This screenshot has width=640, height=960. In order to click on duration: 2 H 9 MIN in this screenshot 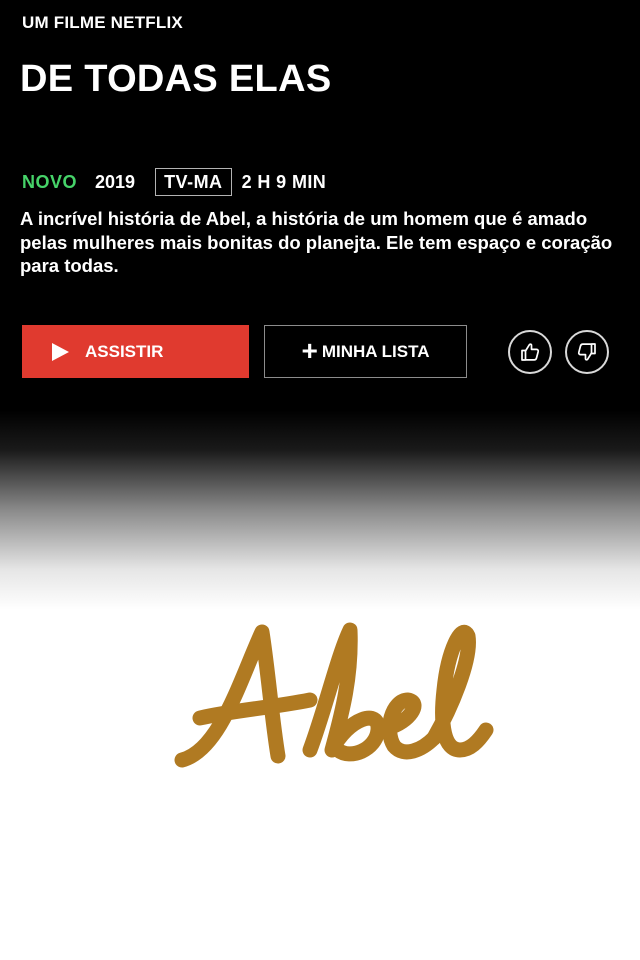, I will do `click(284, 181)`.